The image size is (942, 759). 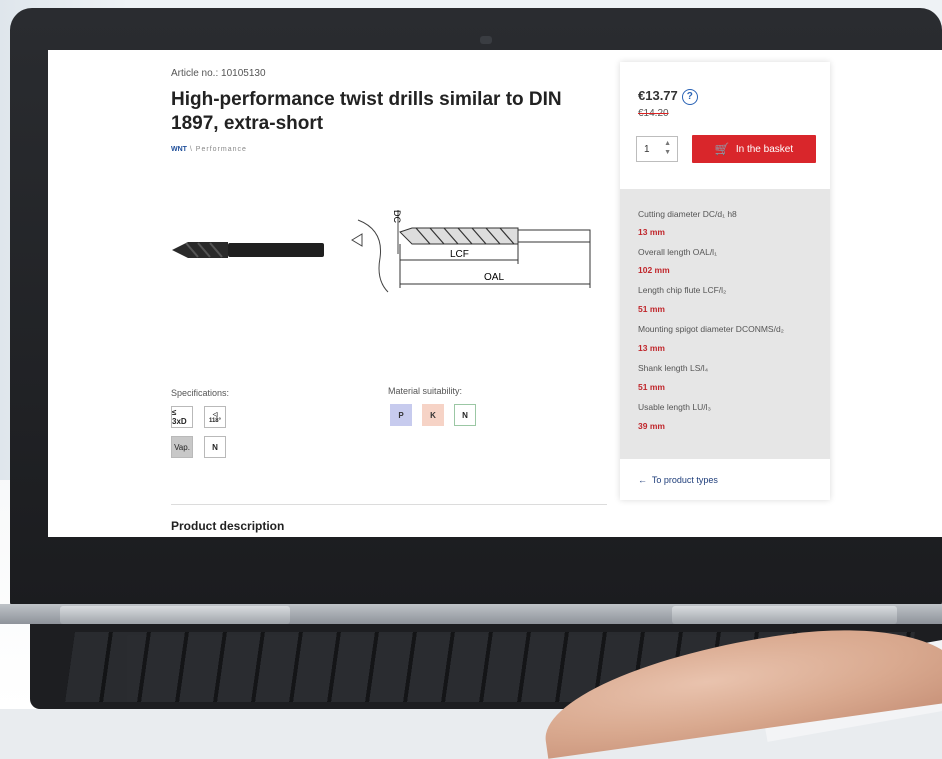 I want to click on spec-value: 39 mm, so click(x=651, y=426).